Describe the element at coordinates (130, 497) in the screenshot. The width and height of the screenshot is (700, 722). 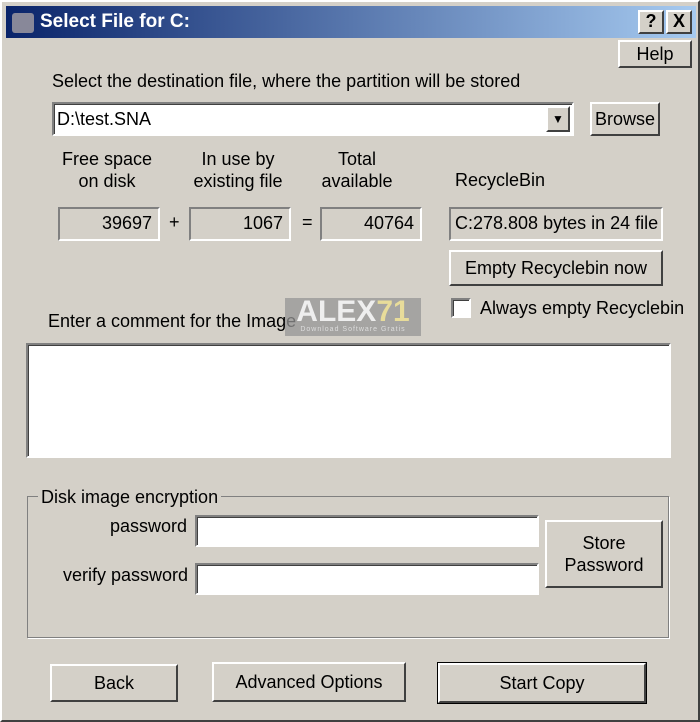
I see `encryption-legend: Disk image encryption` at that location.